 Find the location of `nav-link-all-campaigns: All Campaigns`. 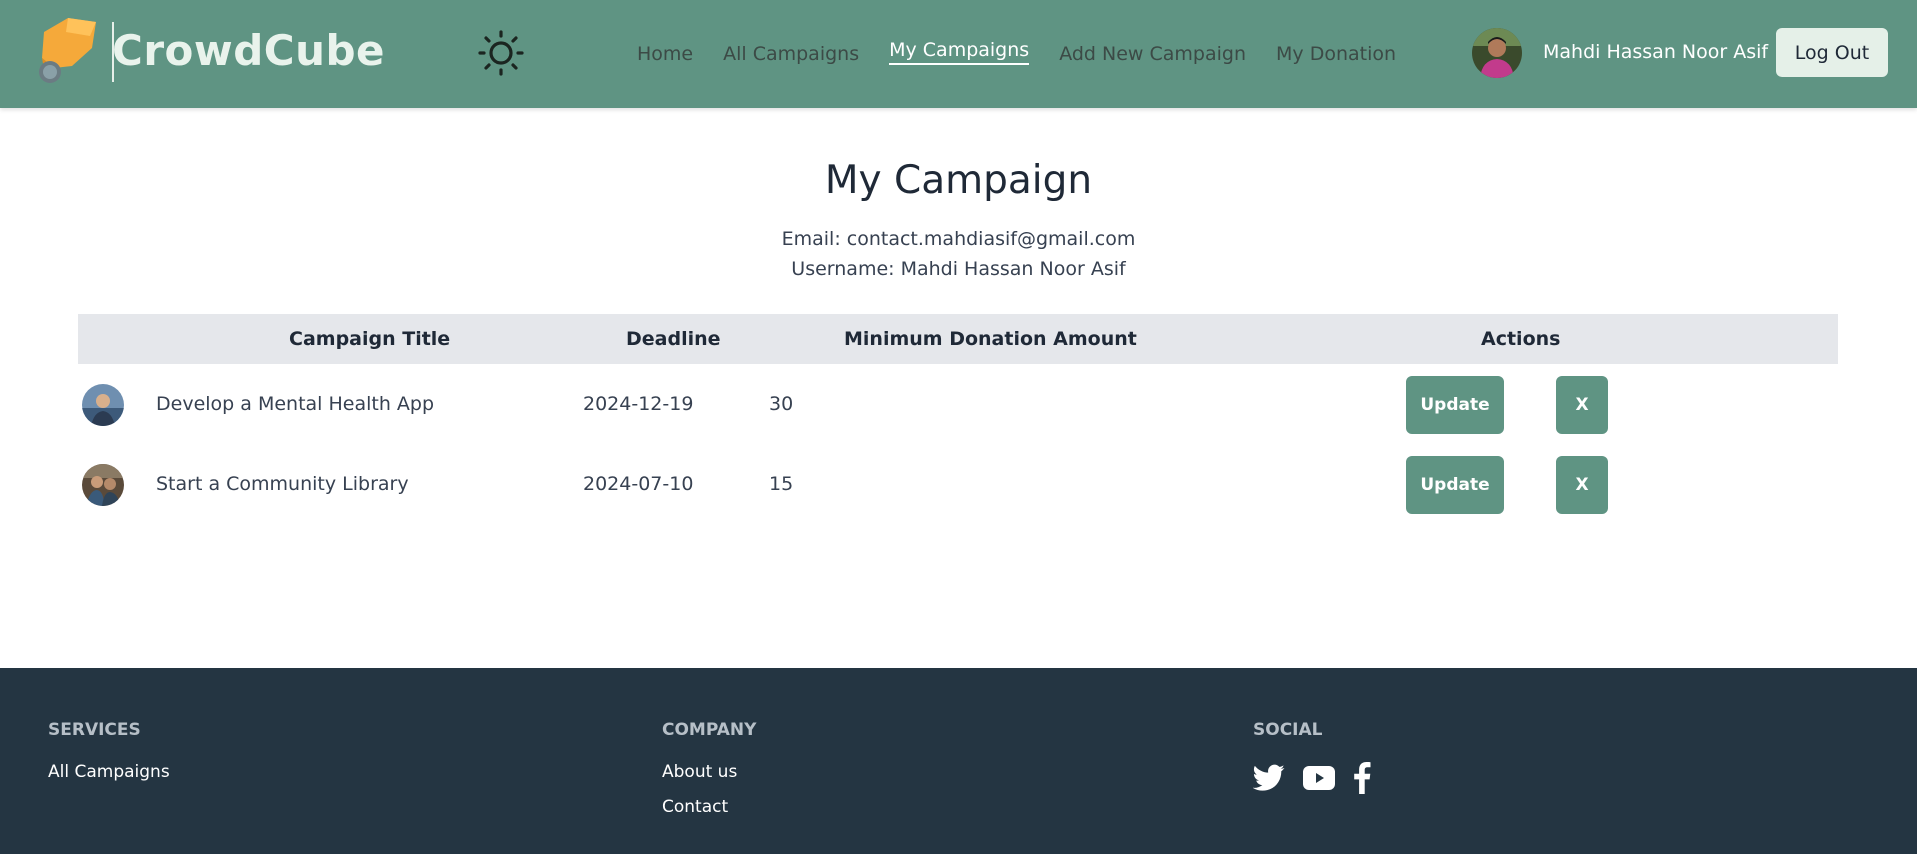

nav-link-all-campaigns: All Campaigns is located at coordinates (791, 54).